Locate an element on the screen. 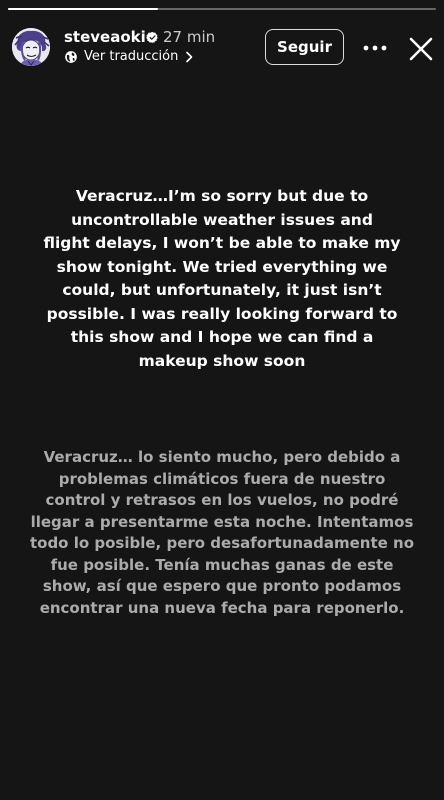  chevron-right-icon is located at coordinates (189, 57).